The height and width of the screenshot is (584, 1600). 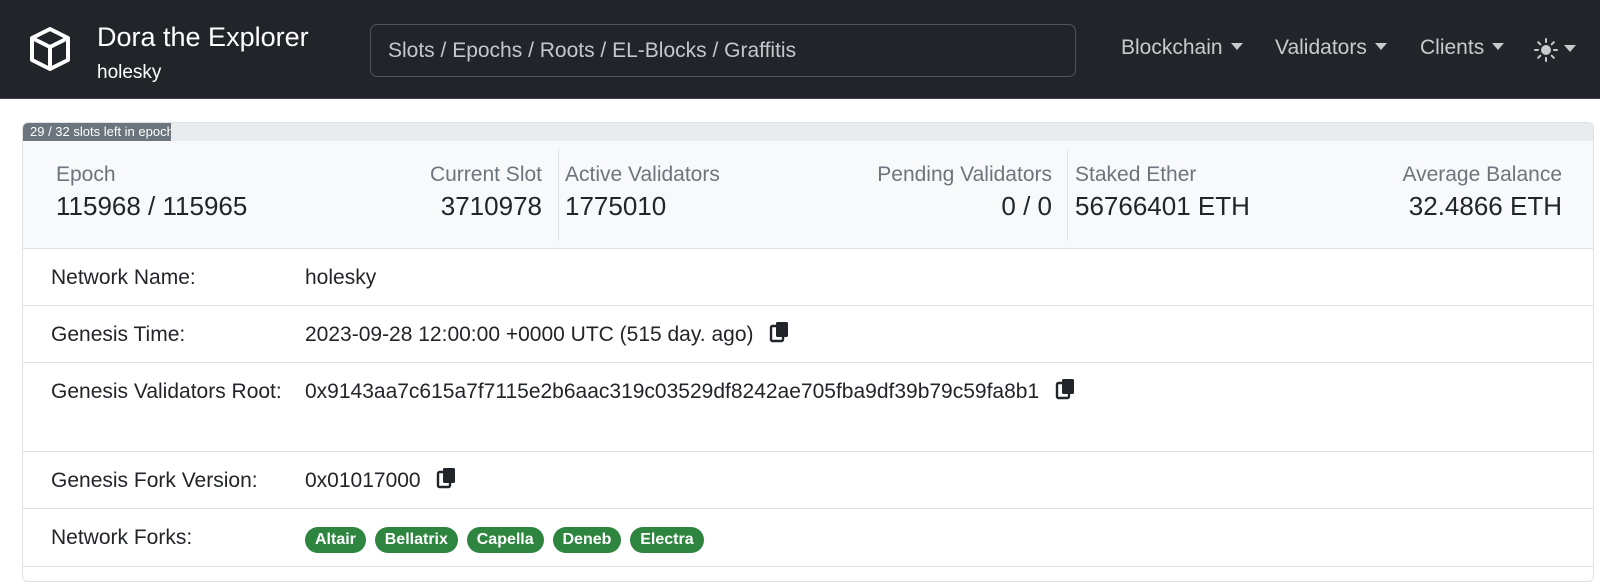 I want to click on network-forks-label: Network Forks:, so click(x=122, y=537).